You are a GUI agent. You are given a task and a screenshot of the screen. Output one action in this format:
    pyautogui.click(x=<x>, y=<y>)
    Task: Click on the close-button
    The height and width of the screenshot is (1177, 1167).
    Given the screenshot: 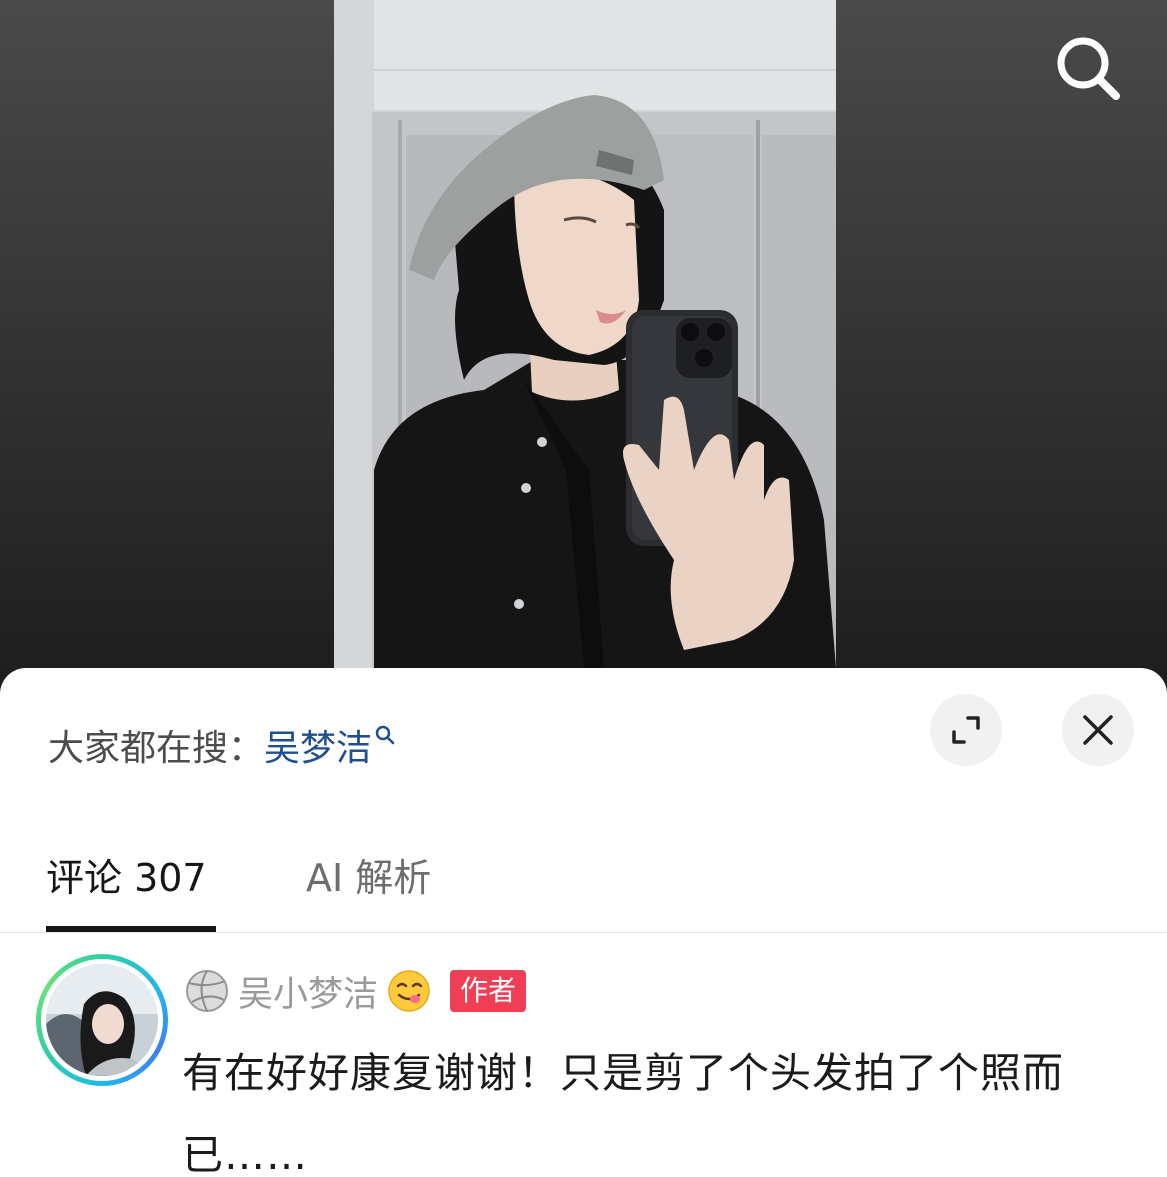 What is the action you would take?
    pyautogui.click(x=1098, y=730)
    